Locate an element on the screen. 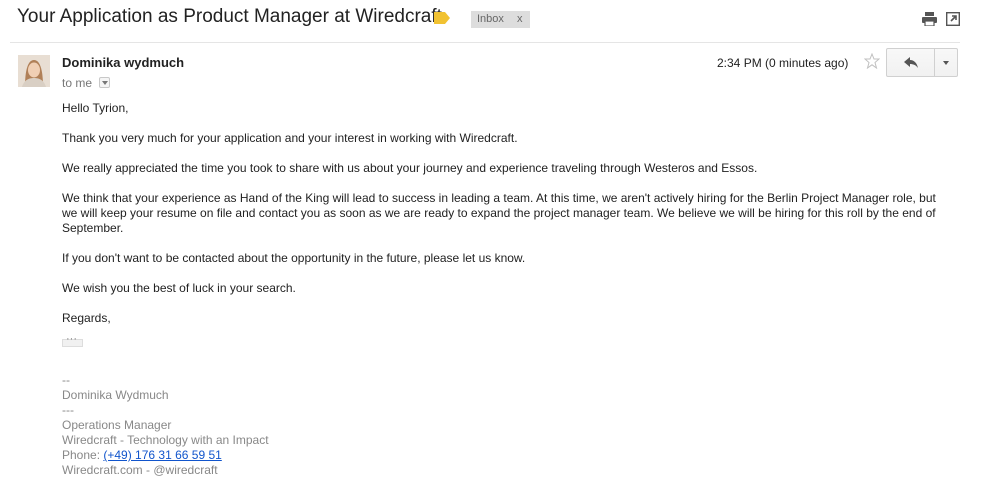 The image size is (994, 486). avatar-image is located at coordinates (34, 71).